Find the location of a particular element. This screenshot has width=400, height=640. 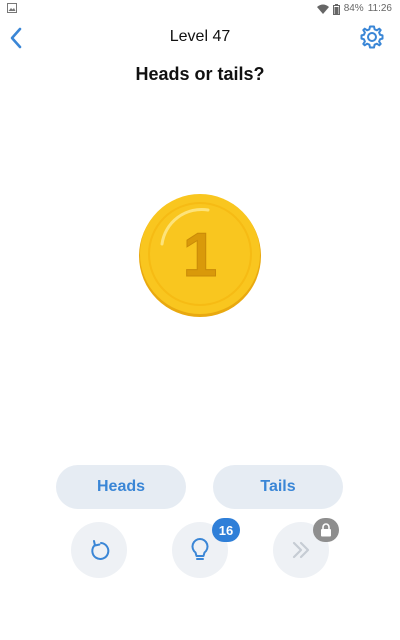

status-bar: 84% 11:26 is located at coordinates (200, 9).